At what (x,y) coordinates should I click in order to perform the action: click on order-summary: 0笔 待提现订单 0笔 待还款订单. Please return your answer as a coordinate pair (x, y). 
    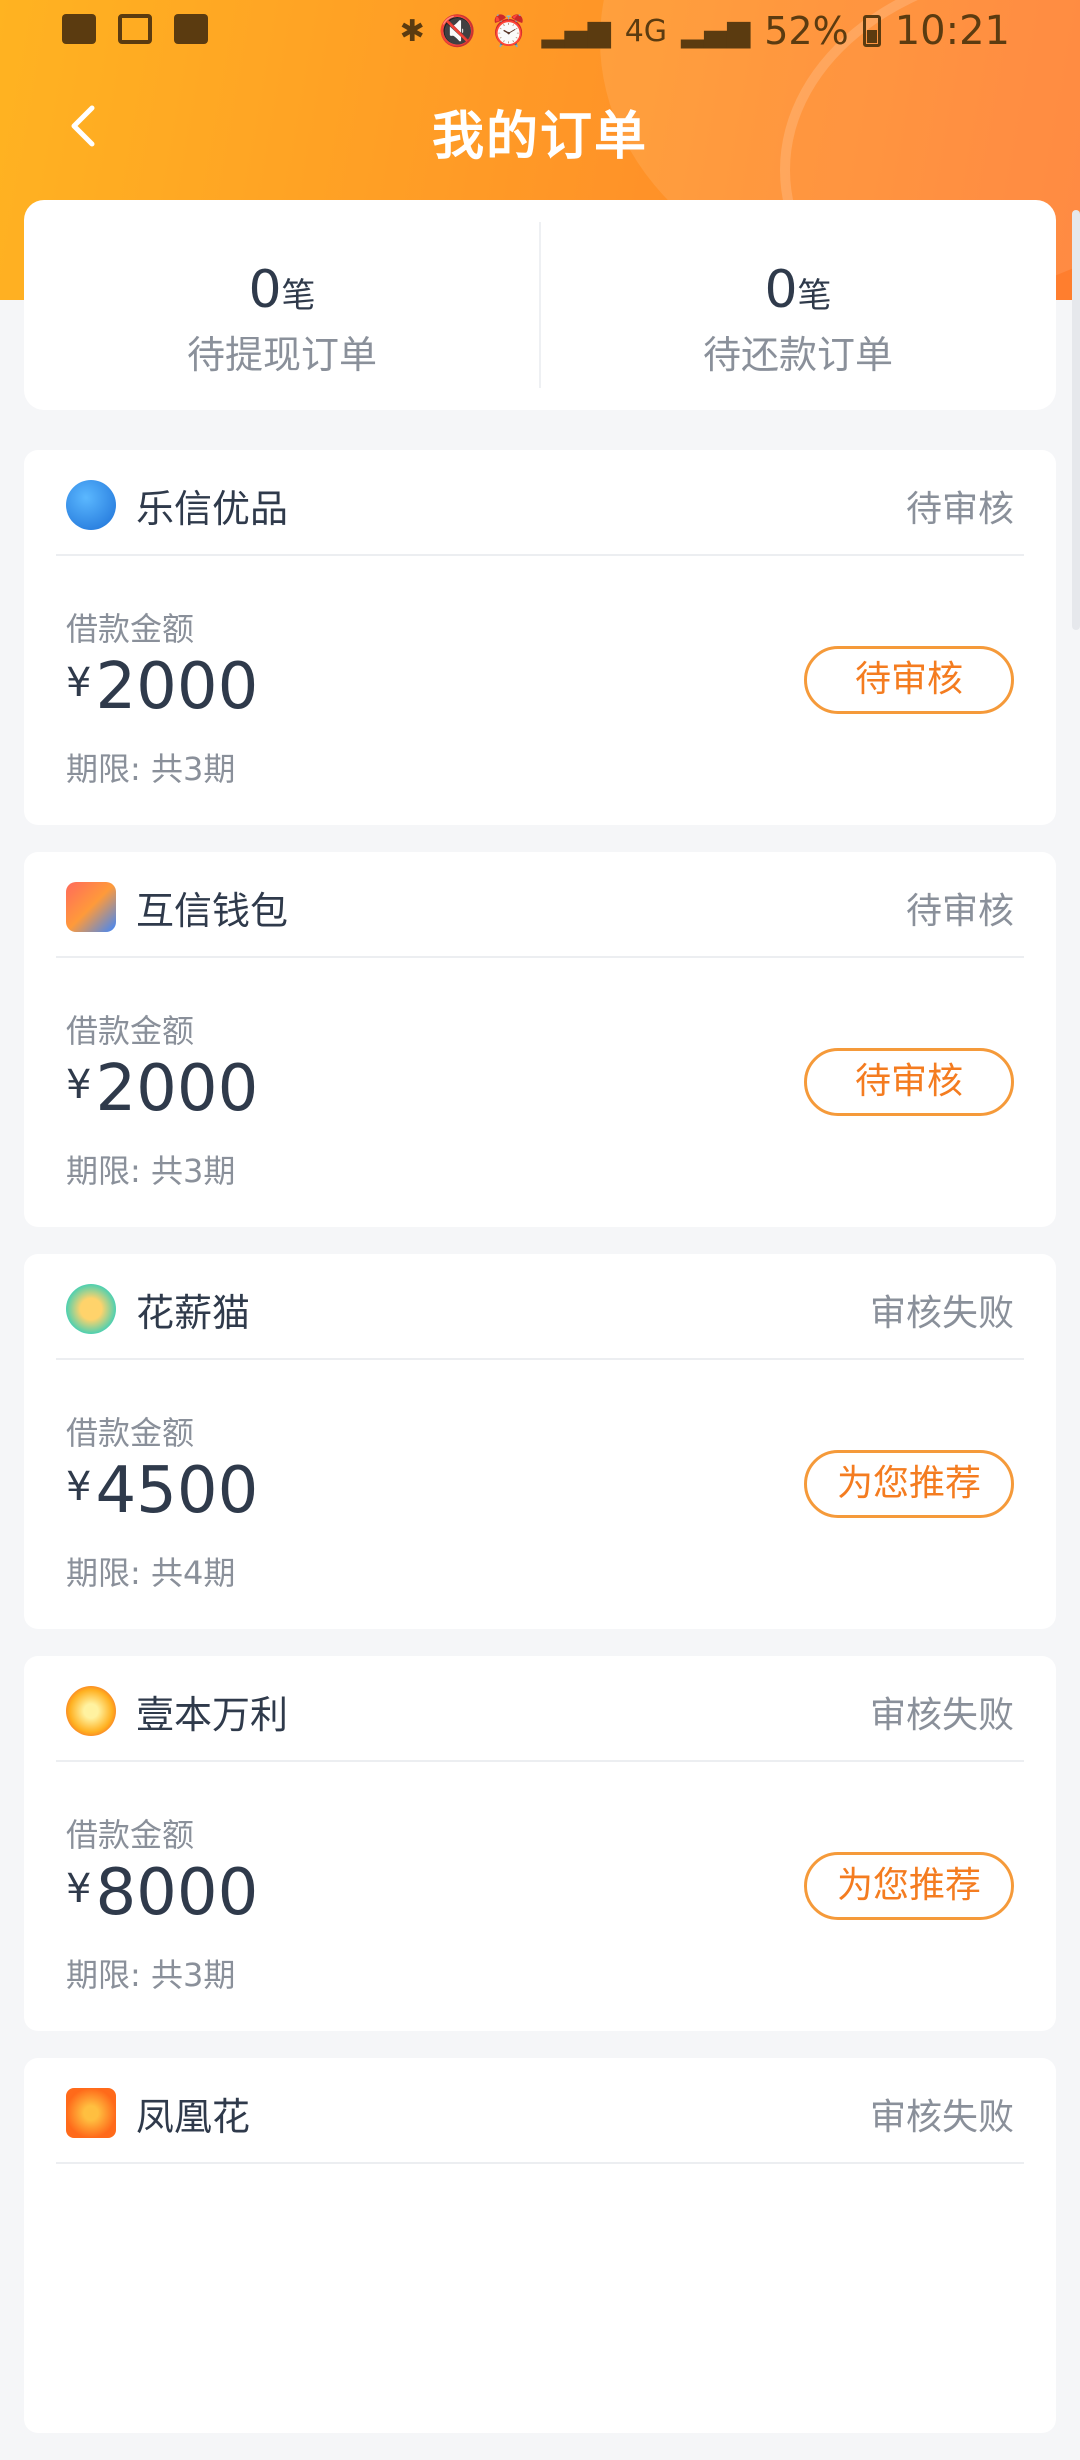
    Looking at the image, I should click on (540, 305).